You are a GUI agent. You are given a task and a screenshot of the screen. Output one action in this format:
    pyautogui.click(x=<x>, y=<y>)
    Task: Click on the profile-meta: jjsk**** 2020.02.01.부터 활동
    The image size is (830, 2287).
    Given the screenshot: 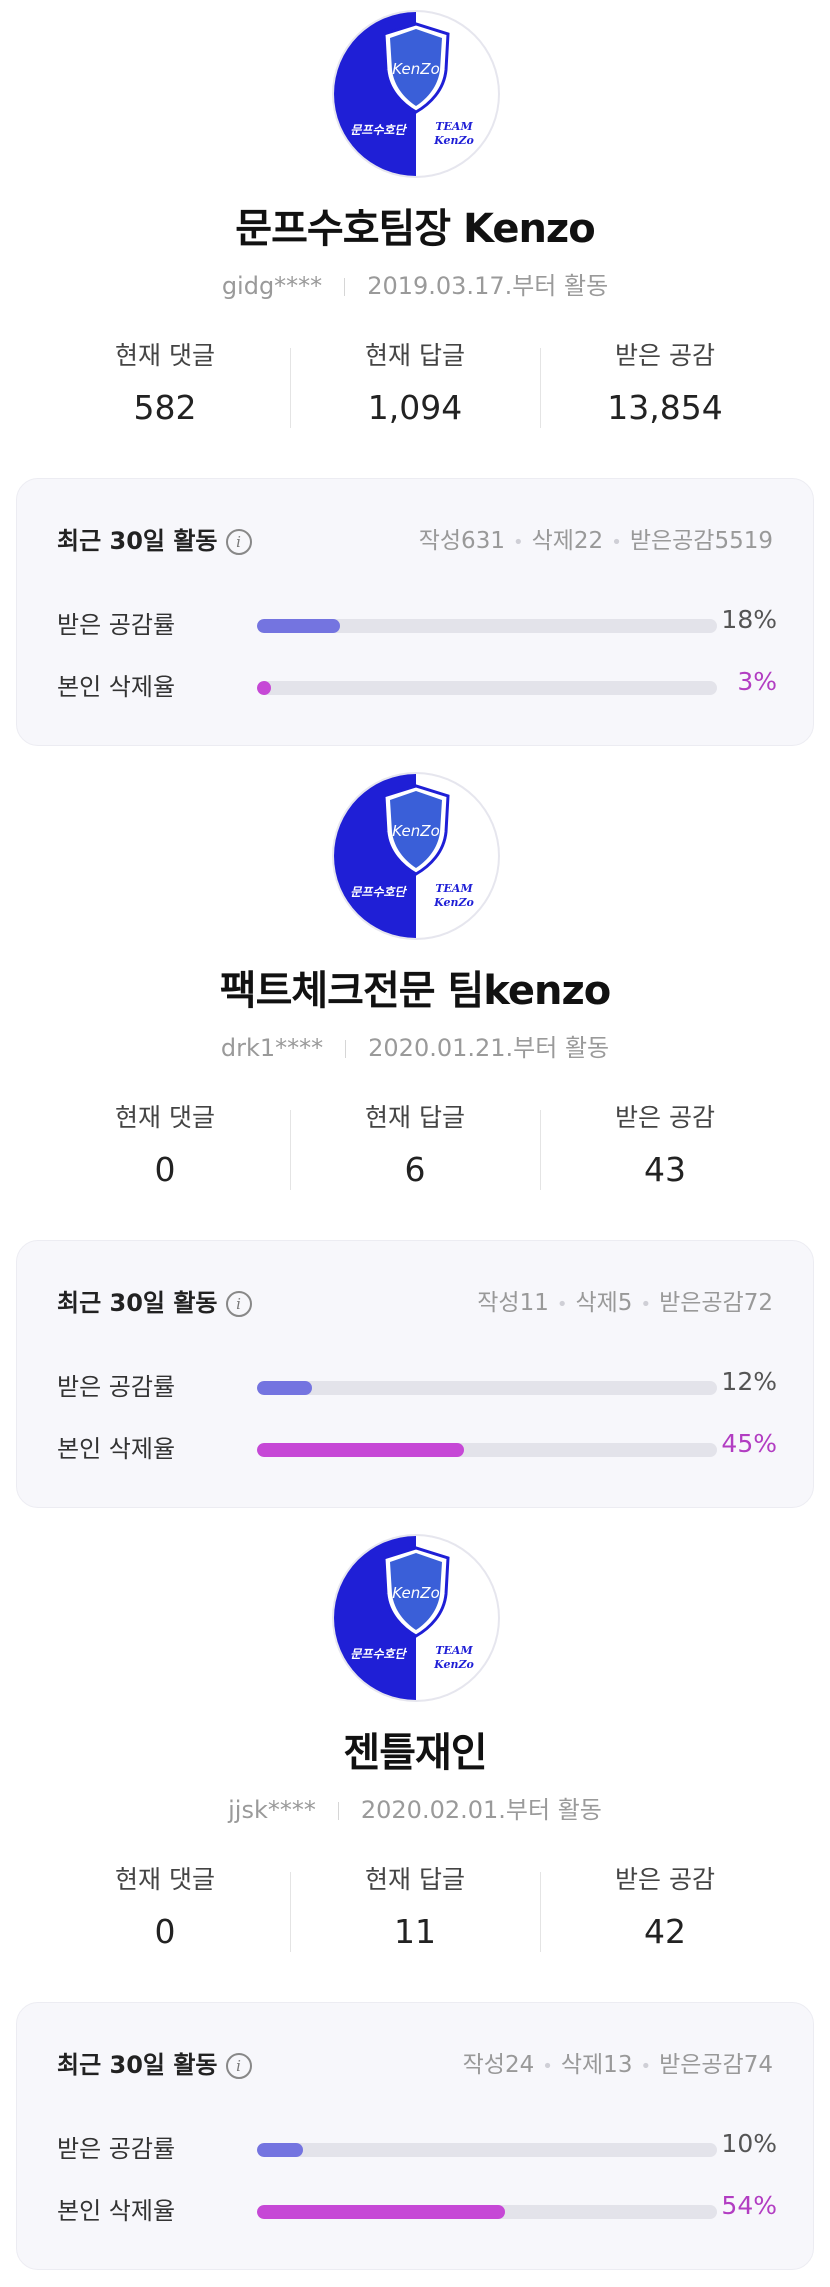 What is the action you would take?
    pyautogui.click(x=415, y=1807)
    